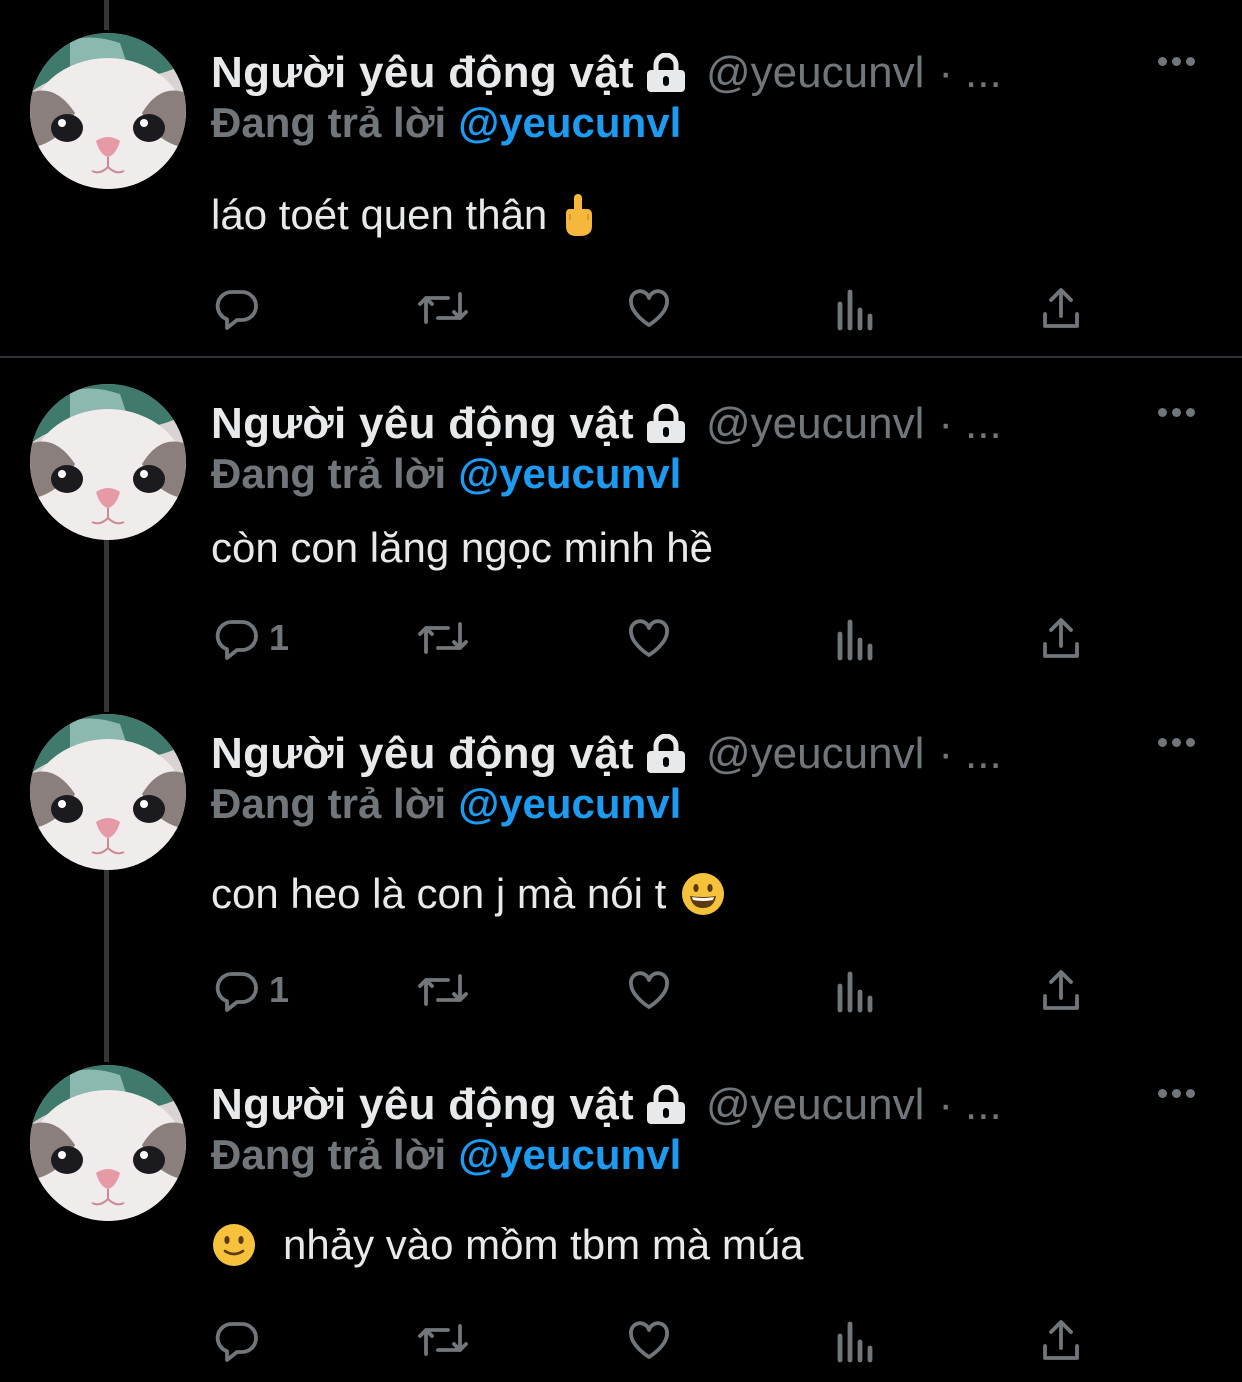 This screenshot has width=1242, height=1382. I want to click on tweet-text-content: còn con lăng ngọc minh hề, so click(462, 547).